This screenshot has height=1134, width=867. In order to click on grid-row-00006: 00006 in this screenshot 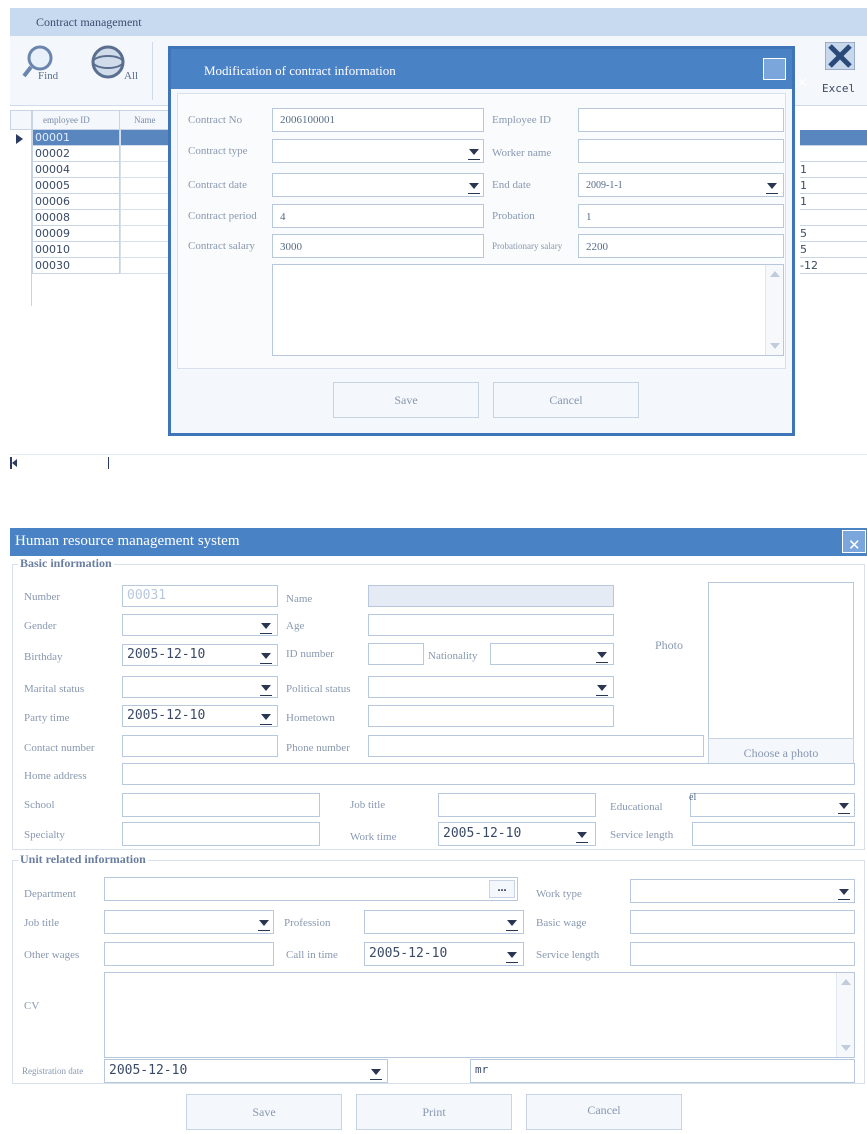, I will do `click(76, 202)`.